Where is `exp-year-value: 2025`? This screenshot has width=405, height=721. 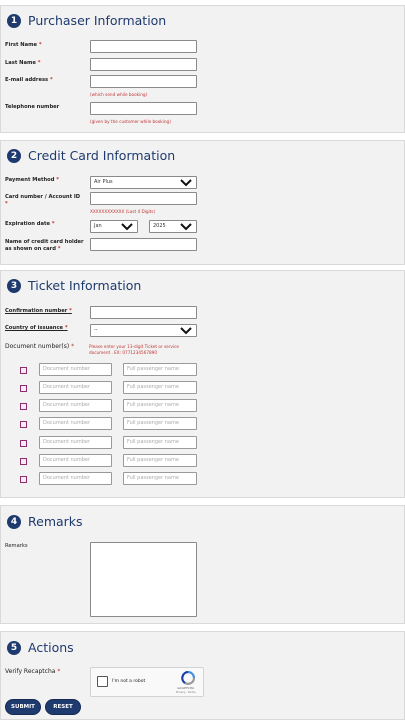 exp-year-value: 2025 is located at coordinates (159, 226).